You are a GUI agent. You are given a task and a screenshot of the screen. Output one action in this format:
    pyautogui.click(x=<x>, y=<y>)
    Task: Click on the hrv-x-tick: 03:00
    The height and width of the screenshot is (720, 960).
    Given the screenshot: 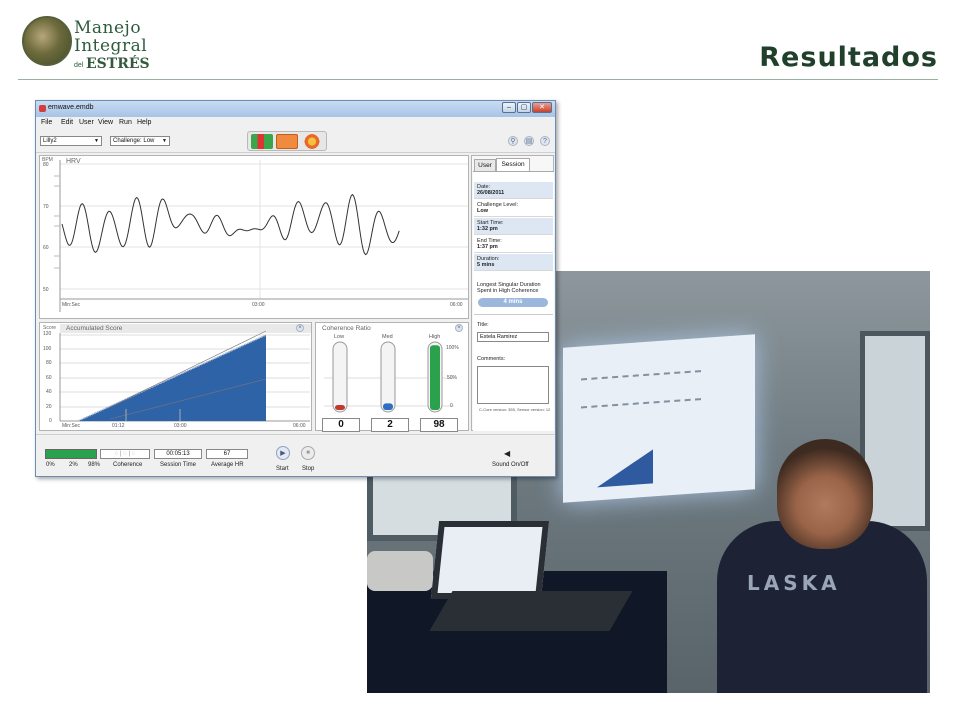 What is the action you would take?
    pyautogui.click(x=258, y=305)
    